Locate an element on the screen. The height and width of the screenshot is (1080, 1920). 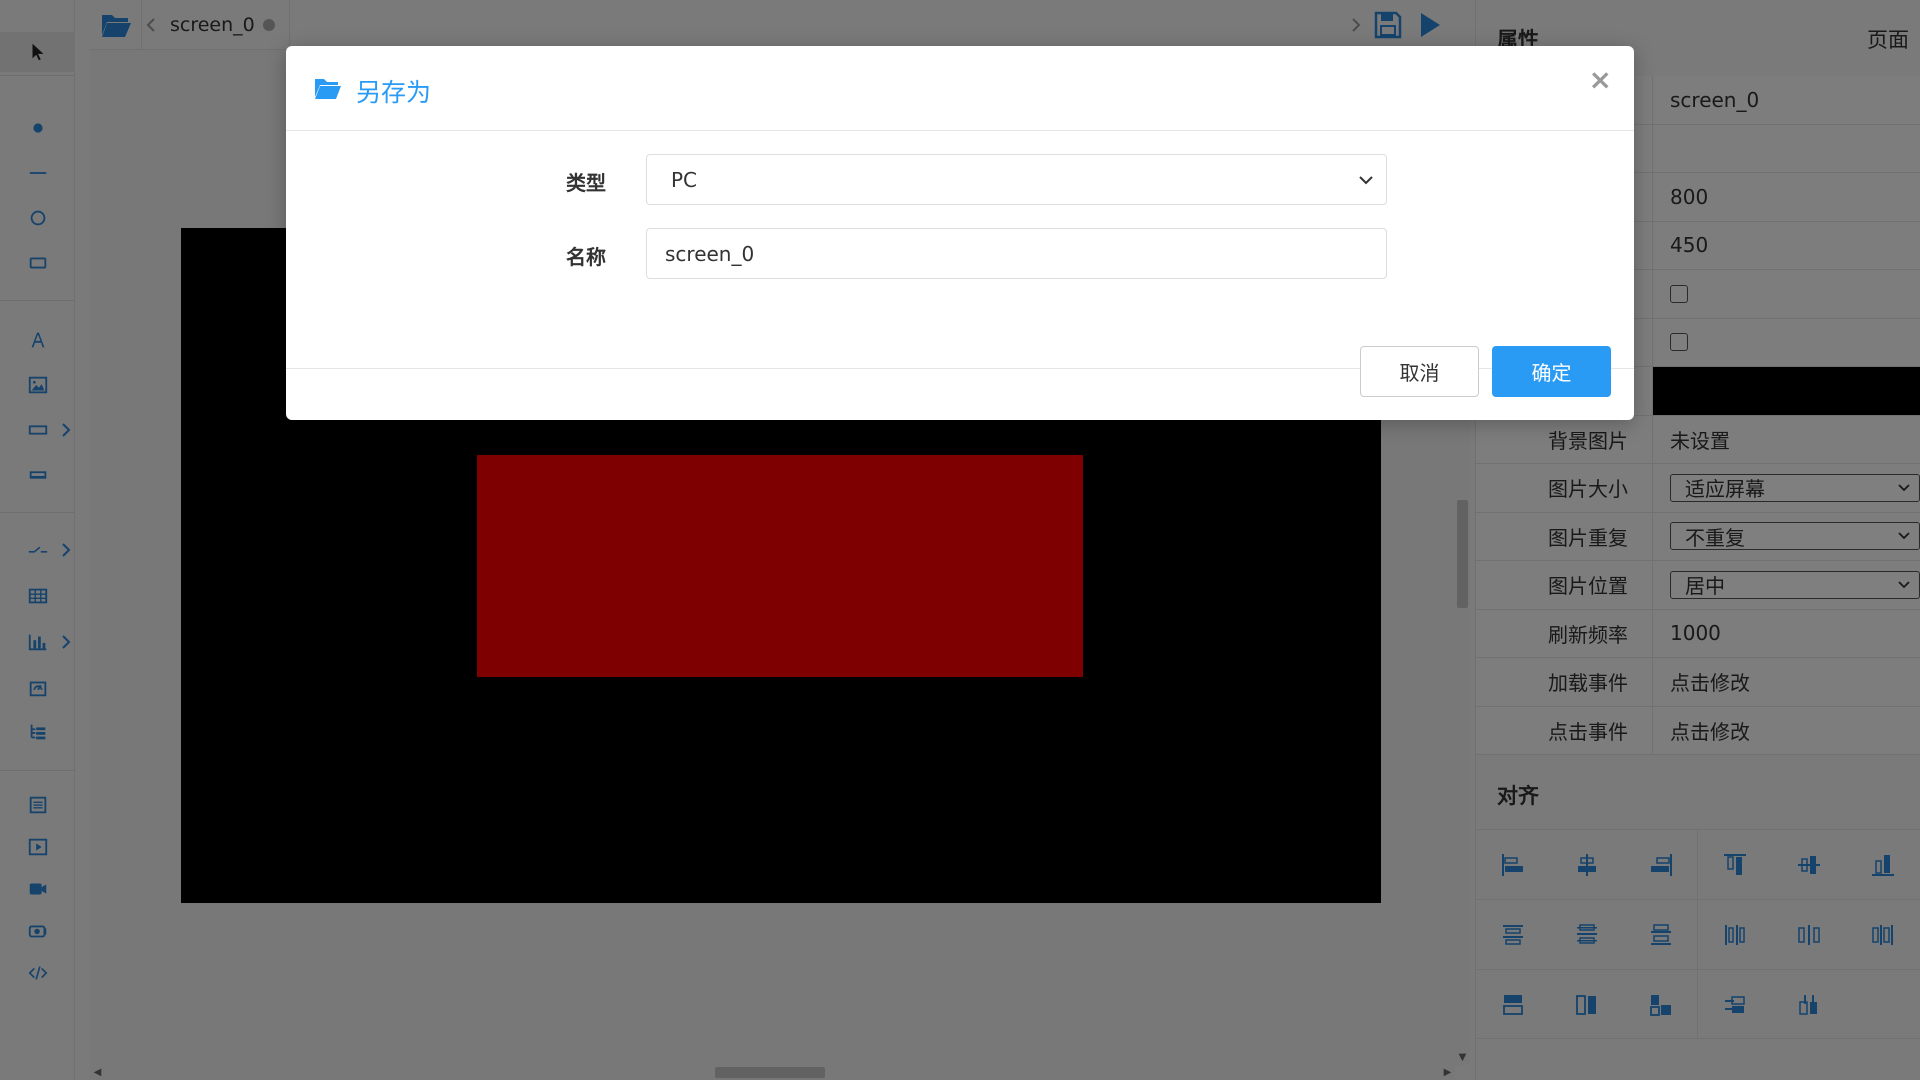
dialog-title: 另存为 is located at coordinates (394, 92).